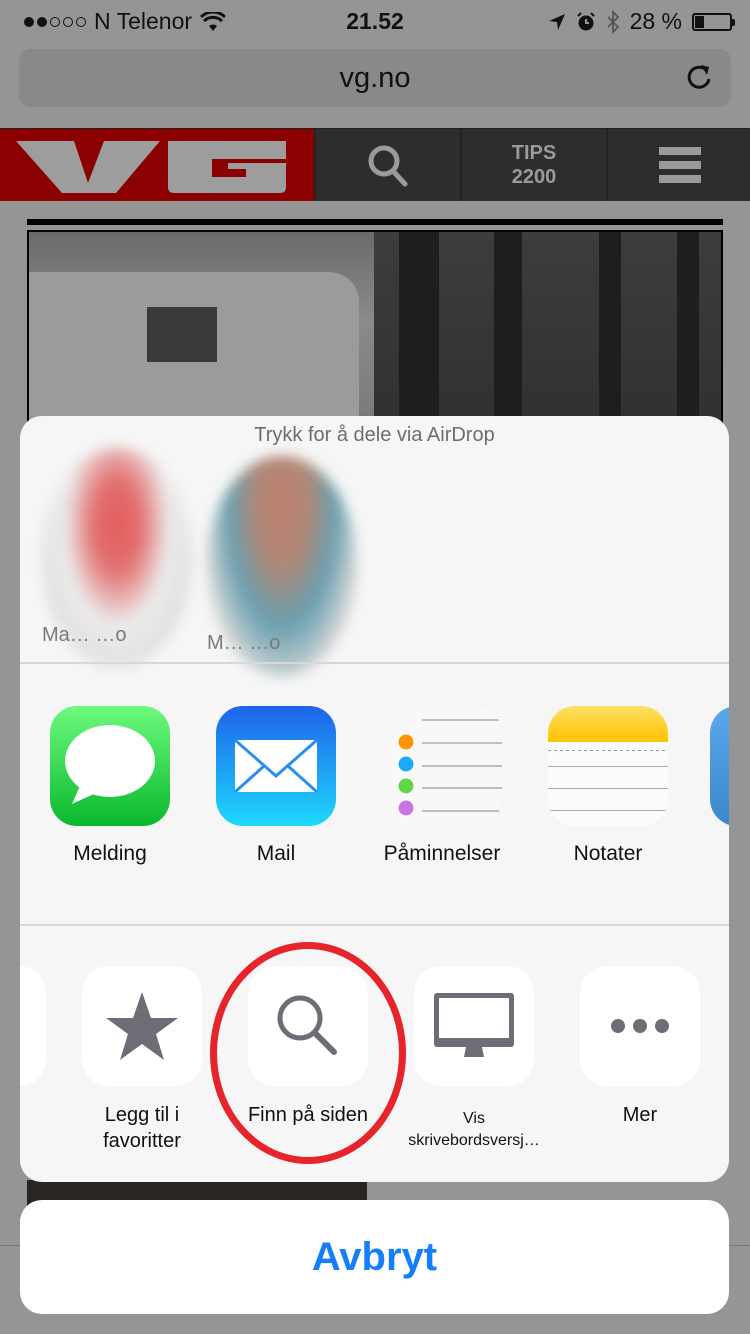  I want to click on action-label: Finn på siden, so click(308, 1115).